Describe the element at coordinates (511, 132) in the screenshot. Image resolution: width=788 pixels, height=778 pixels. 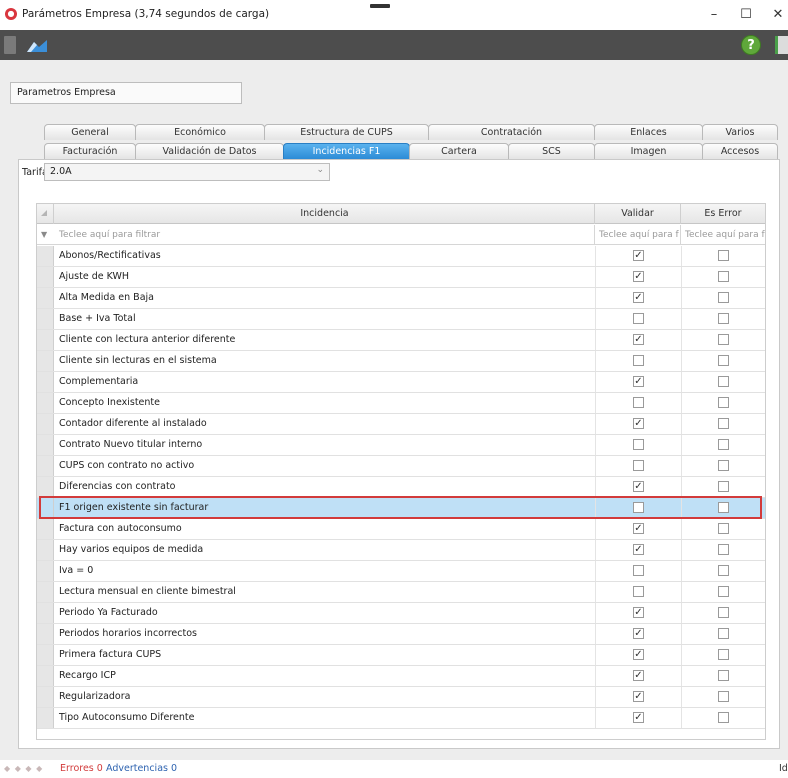
I see `tab-contratacion: Contratación` at that location.